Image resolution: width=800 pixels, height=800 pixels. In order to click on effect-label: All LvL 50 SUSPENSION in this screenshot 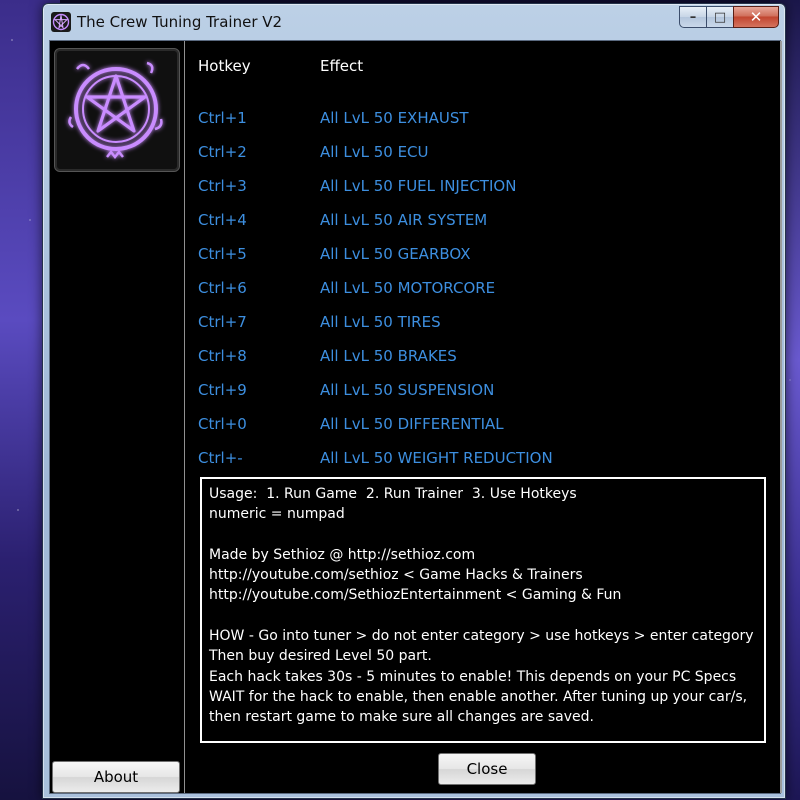, I will do `click(407, 390)`.